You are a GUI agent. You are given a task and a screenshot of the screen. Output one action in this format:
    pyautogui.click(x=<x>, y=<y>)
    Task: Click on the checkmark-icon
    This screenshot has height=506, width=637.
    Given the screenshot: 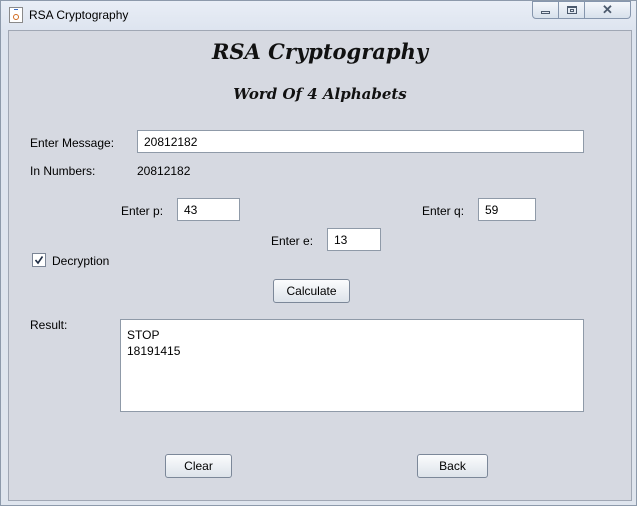 What is the action you would take?
    pyautogui.click(x=39, y=260)
    